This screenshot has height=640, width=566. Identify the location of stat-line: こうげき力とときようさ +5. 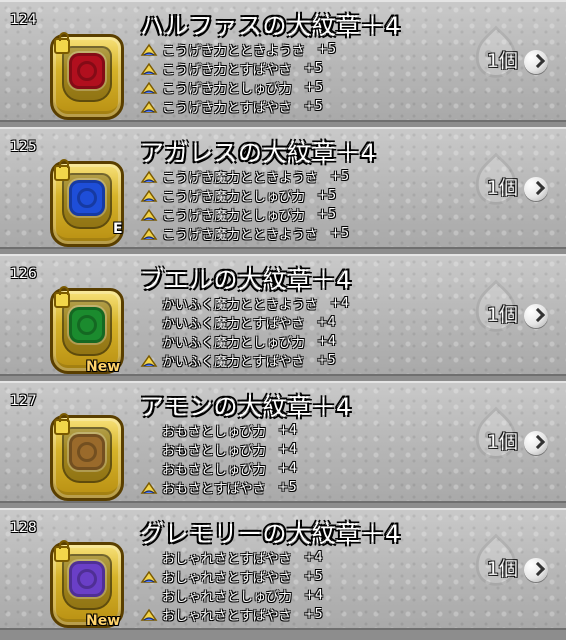
(238, 49).